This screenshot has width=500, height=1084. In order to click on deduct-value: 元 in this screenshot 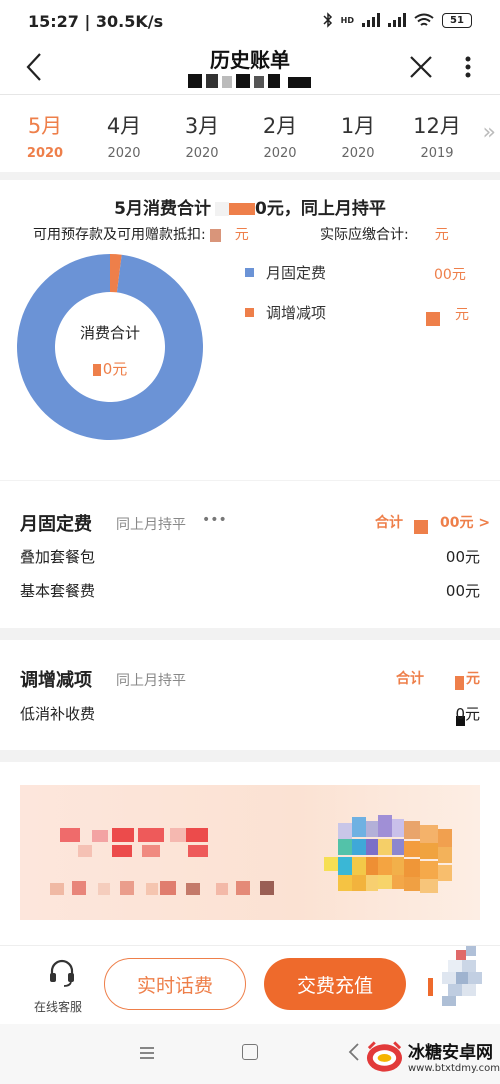, I will do `click(241, 235)`.